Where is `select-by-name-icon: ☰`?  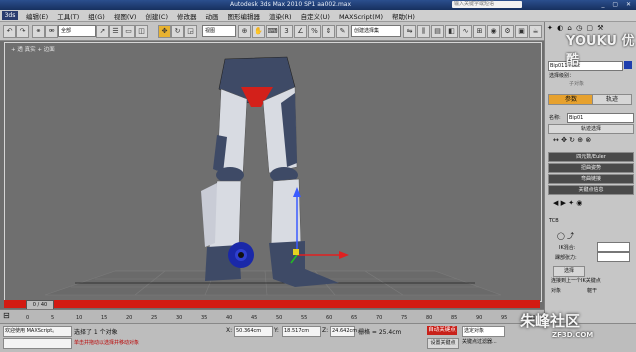 select-by-name-icon: ☰ is located at coordinates (115, 31).